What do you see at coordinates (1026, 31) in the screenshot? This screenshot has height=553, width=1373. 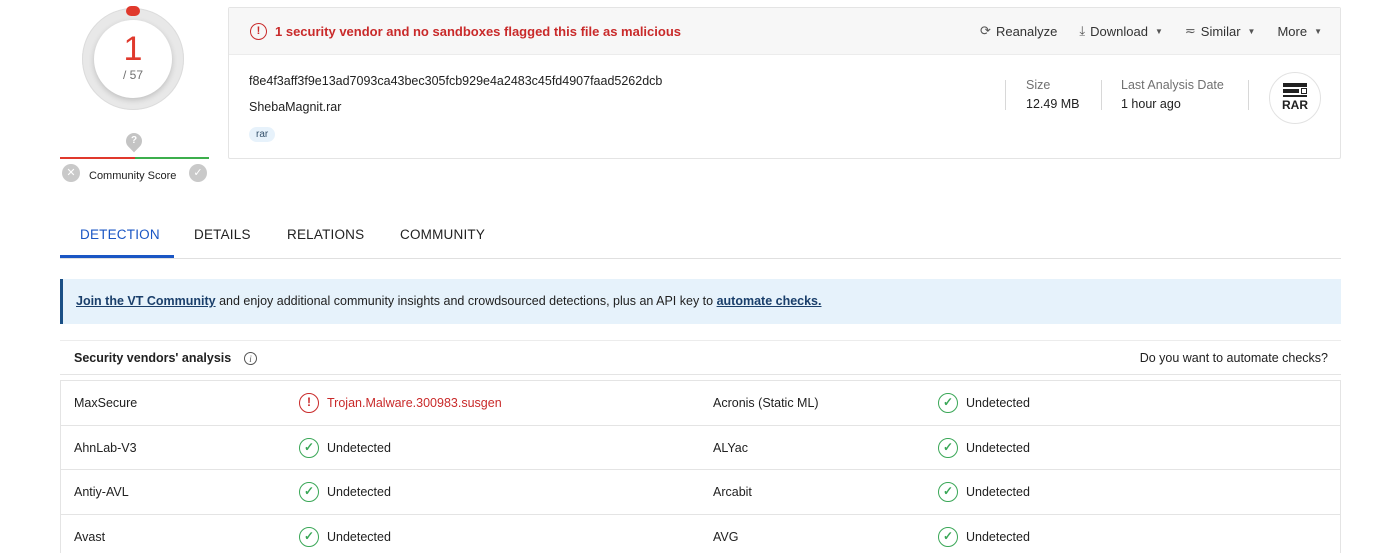 I see `reanalyze-label: Reanalyze` at bounding box center [1026, 31].